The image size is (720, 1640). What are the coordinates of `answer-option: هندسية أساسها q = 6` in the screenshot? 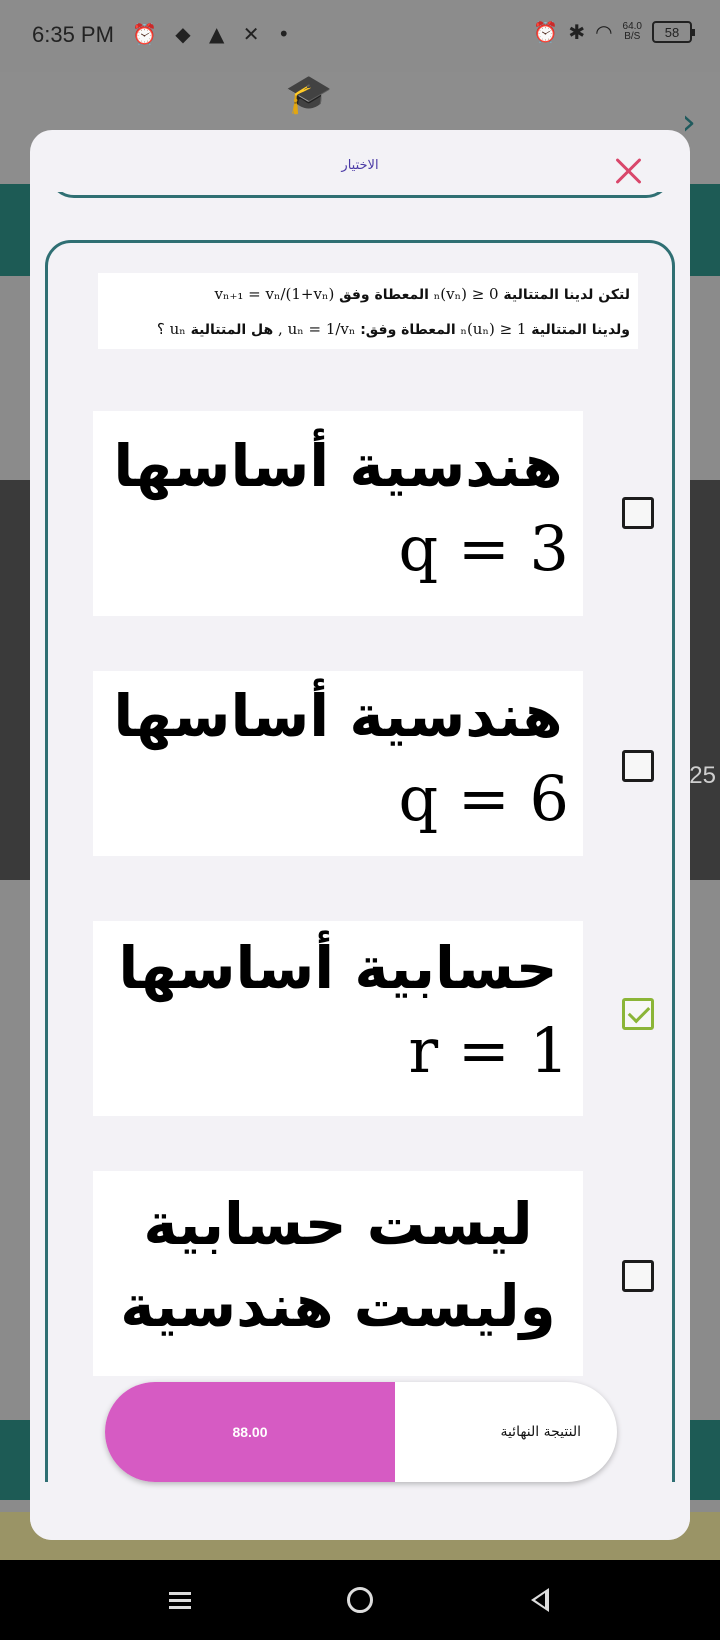 It's located at (378, 763).